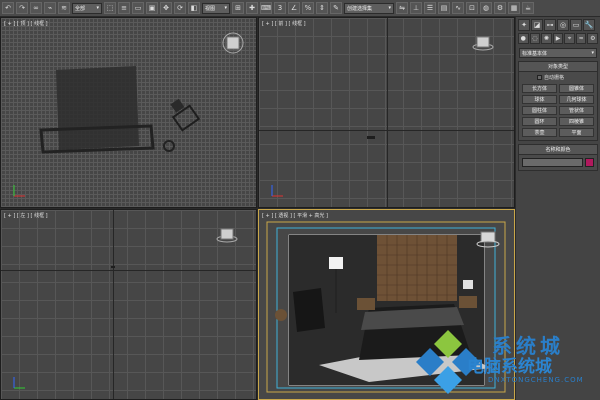 This screenshot has width=600, height=400. What do you see at coordinates (550, 25) in the screenshot?
I see `hierarchy-tab-icon: ⊶` at bounding box center [550, 25].